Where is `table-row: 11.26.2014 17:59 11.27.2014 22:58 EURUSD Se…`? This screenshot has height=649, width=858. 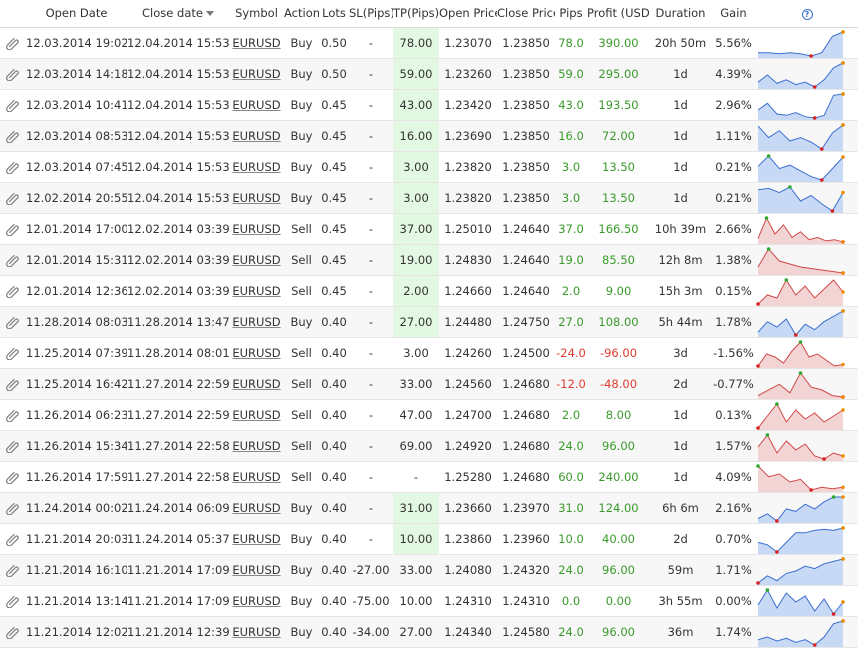
table-row: 11.26.2014 17:59 11.27.2014 22:58 EURUSD Se… is located at coordinates (429, 477).